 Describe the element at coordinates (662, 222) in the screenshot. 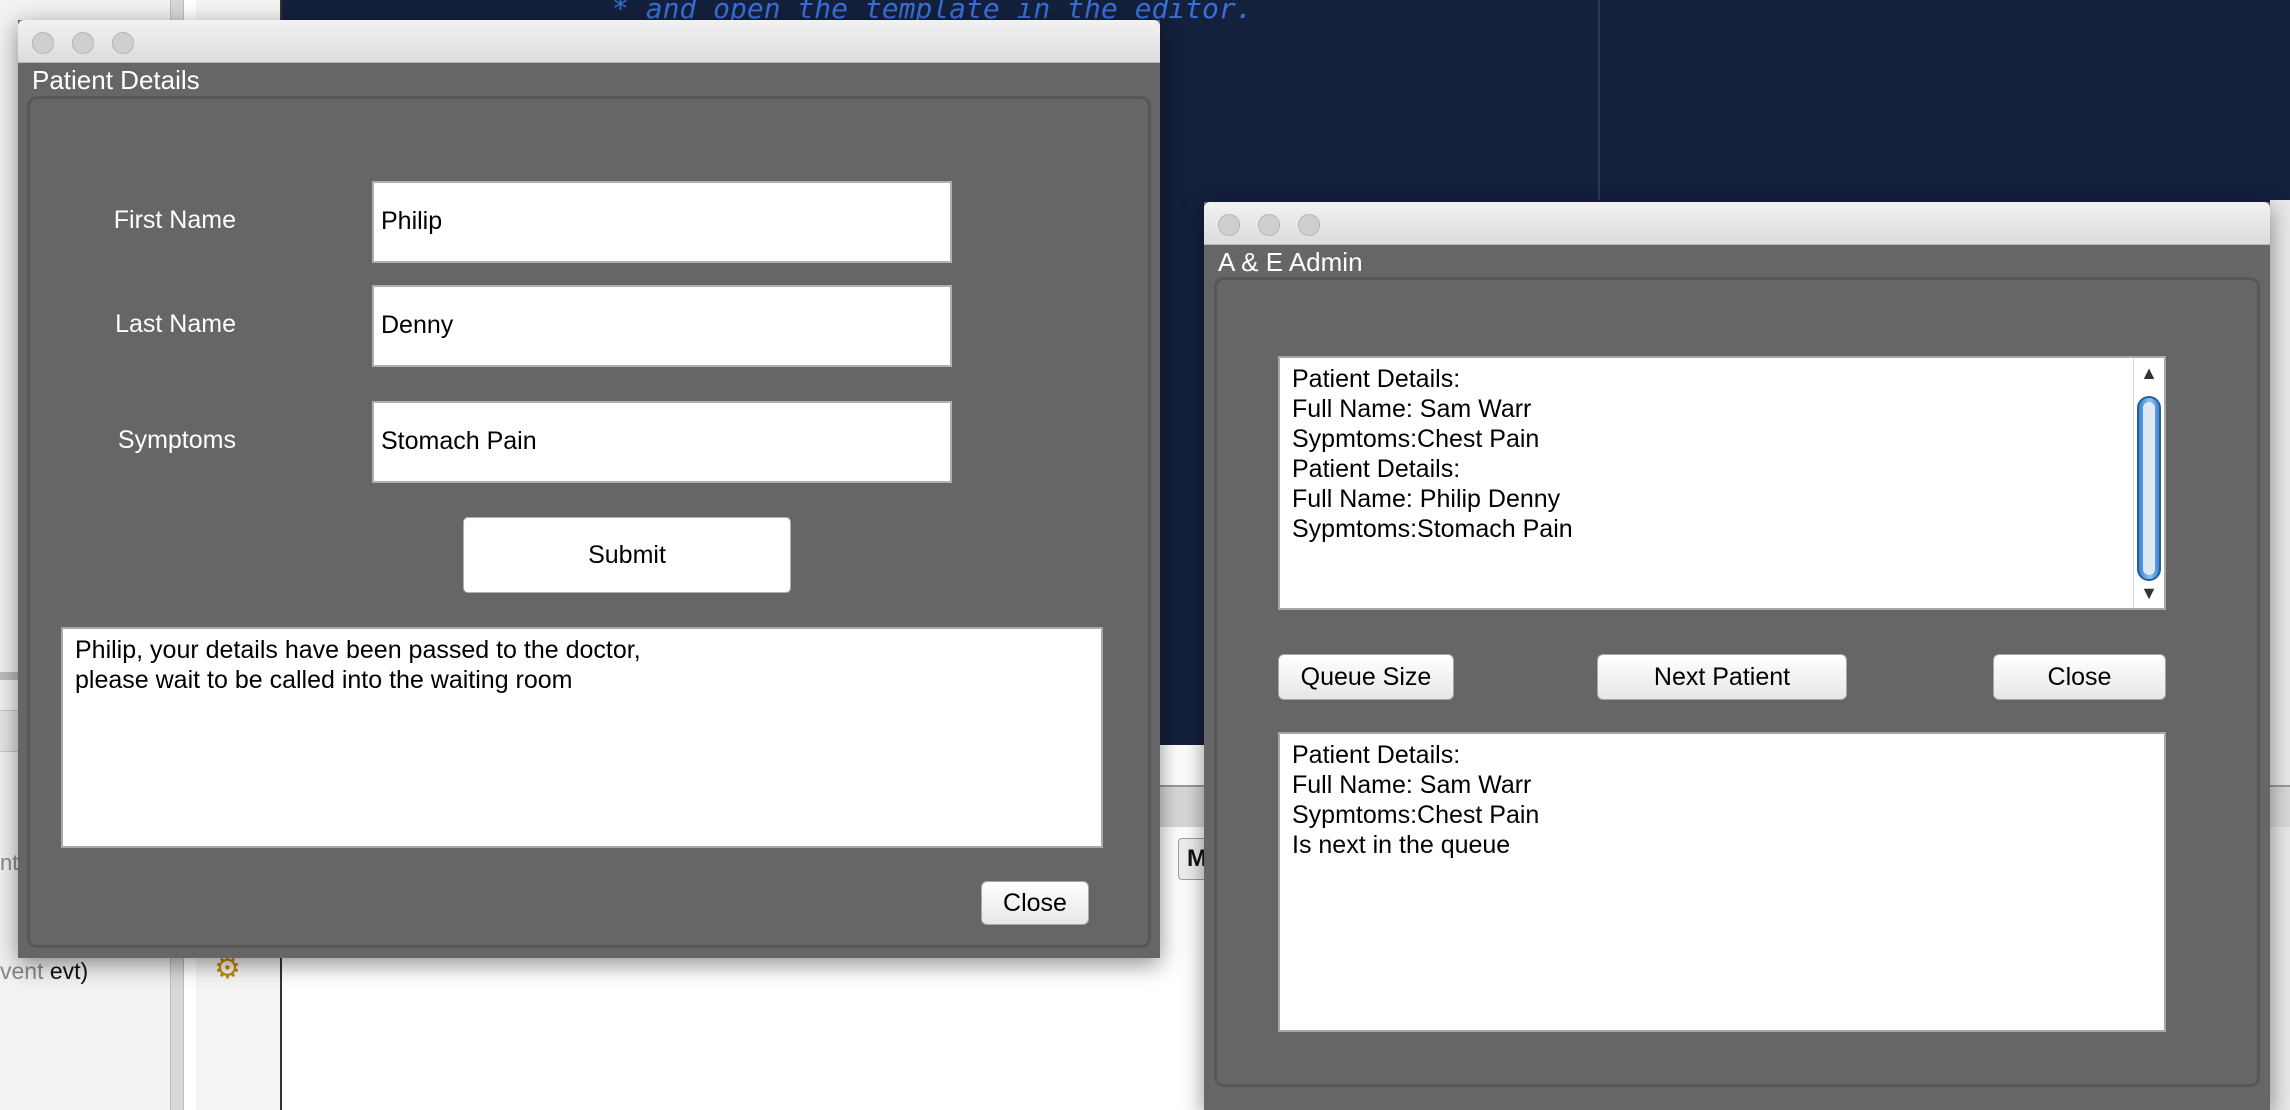

I see `first-name-field: Philip` at that location.